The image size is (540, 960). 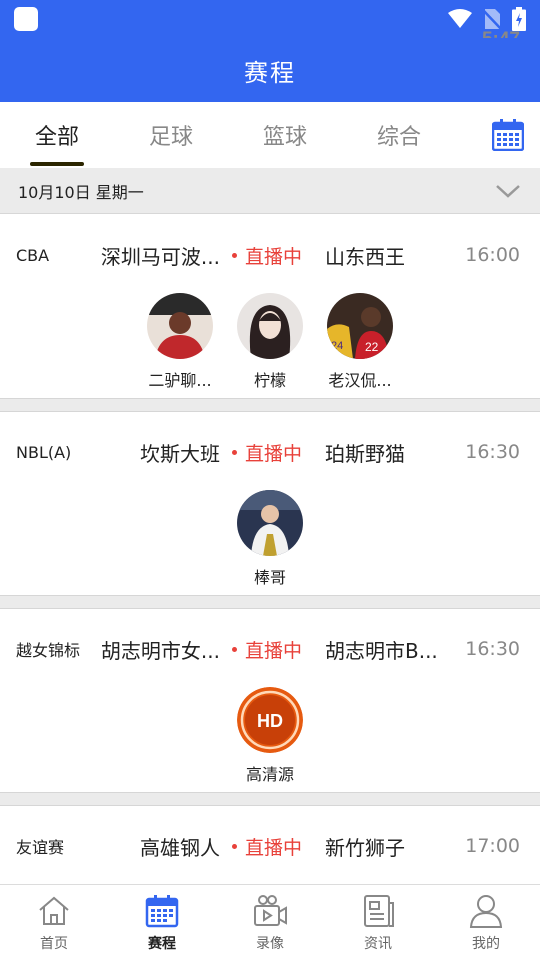 I want to click on away-team: 山东西王, so click(x=365, y=256).